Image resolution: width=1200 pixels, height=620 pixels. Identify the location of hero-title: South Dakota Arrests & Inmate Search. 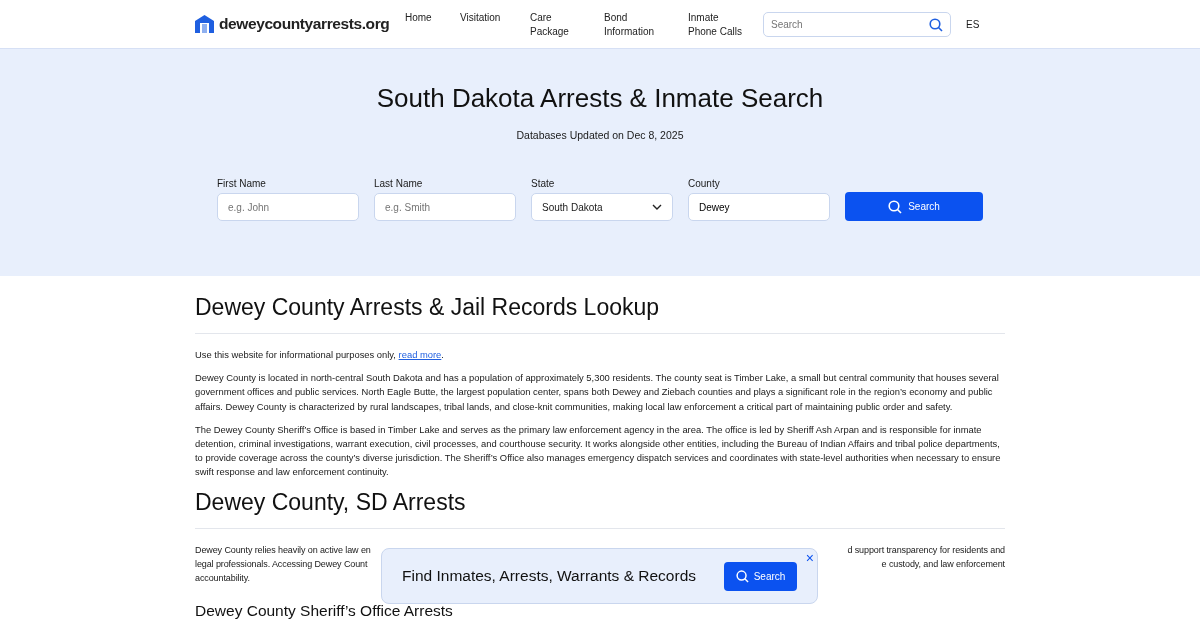
(600, 98).